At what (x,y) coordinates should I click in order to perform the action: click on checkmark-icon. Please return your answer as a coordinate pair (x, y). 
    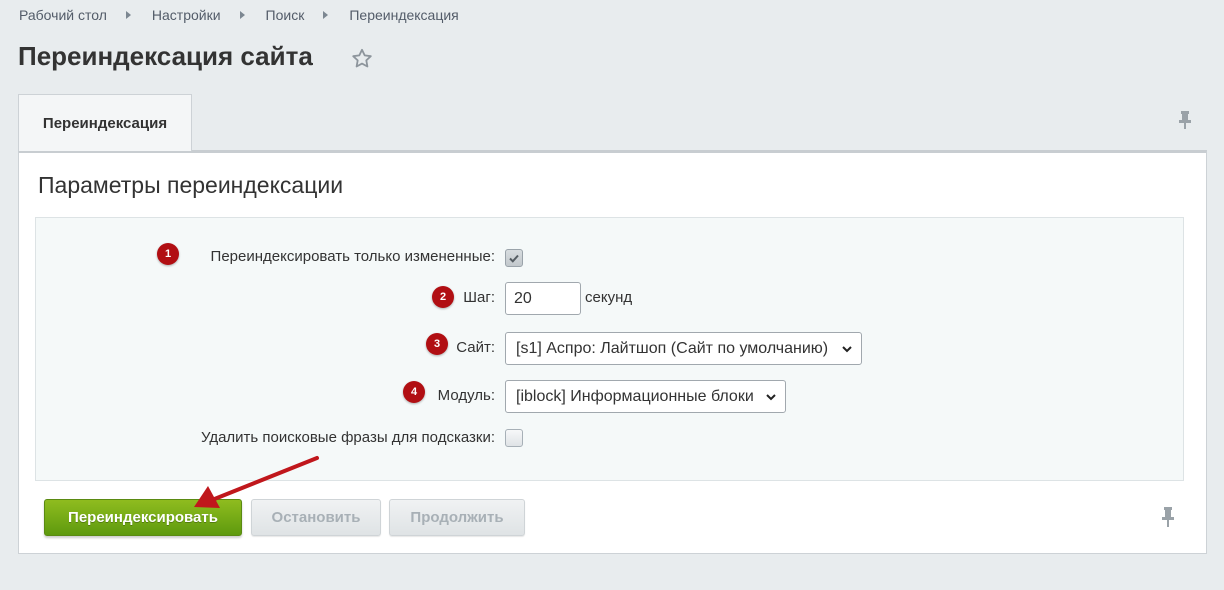
    Looking at the image, I should click on (514, 258).